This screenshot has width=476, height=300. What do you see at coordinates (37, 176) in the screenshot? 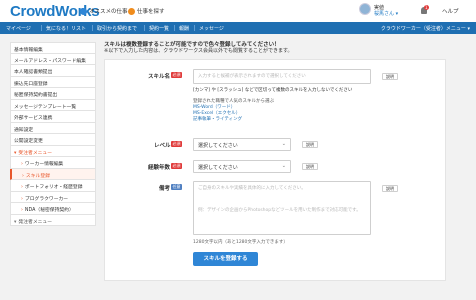
I see `sidebar-item-label: スキル登録` at bounding box center [37, 176].